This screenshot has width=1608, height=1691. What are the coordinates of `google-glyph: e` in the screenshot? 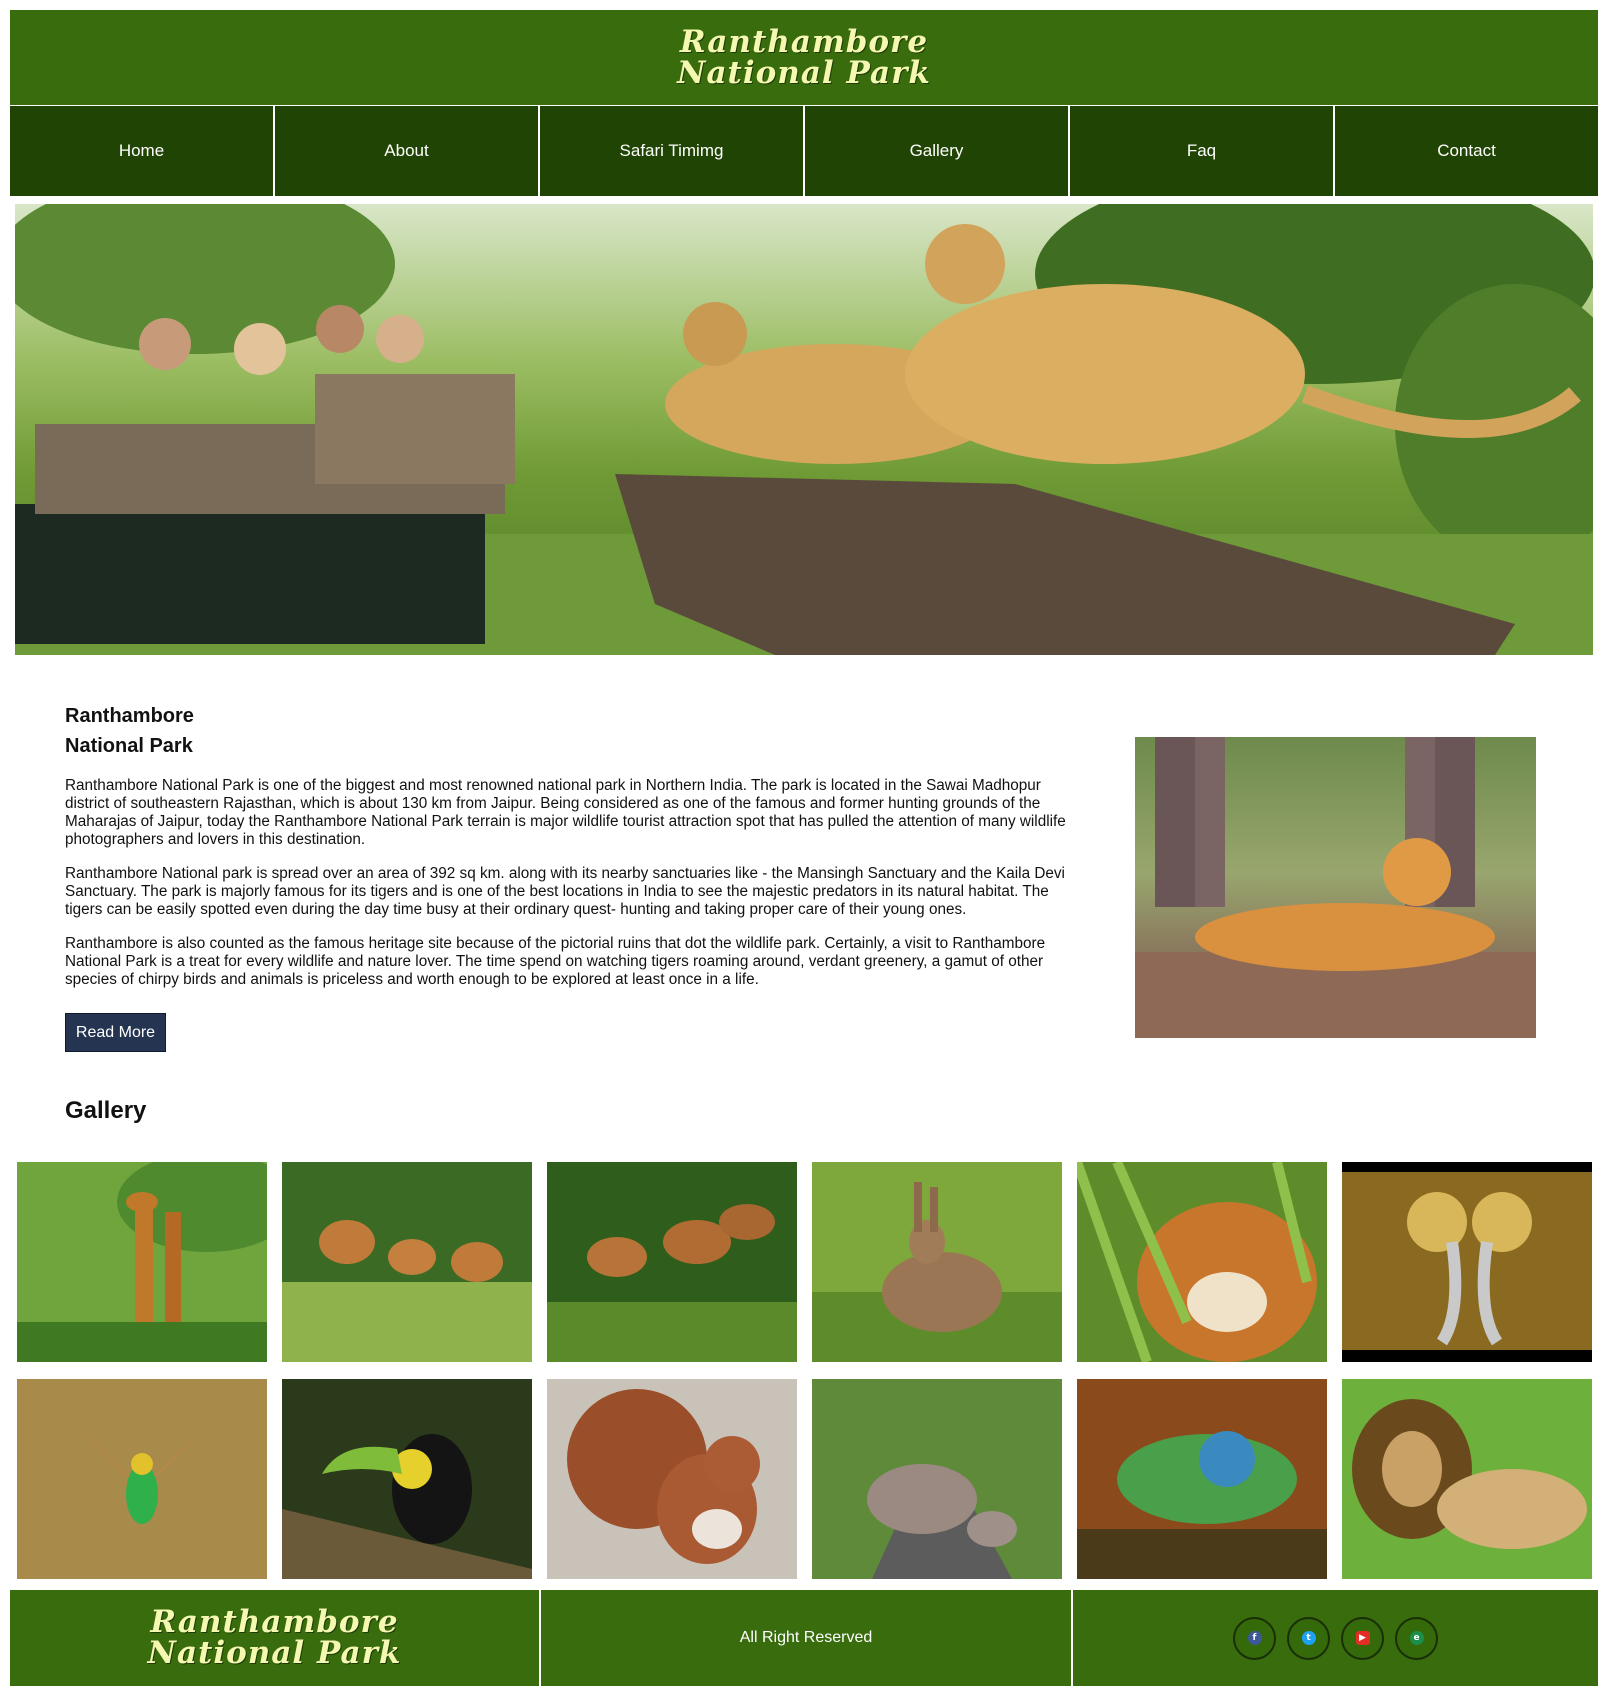 It's located at (1416, 1638).